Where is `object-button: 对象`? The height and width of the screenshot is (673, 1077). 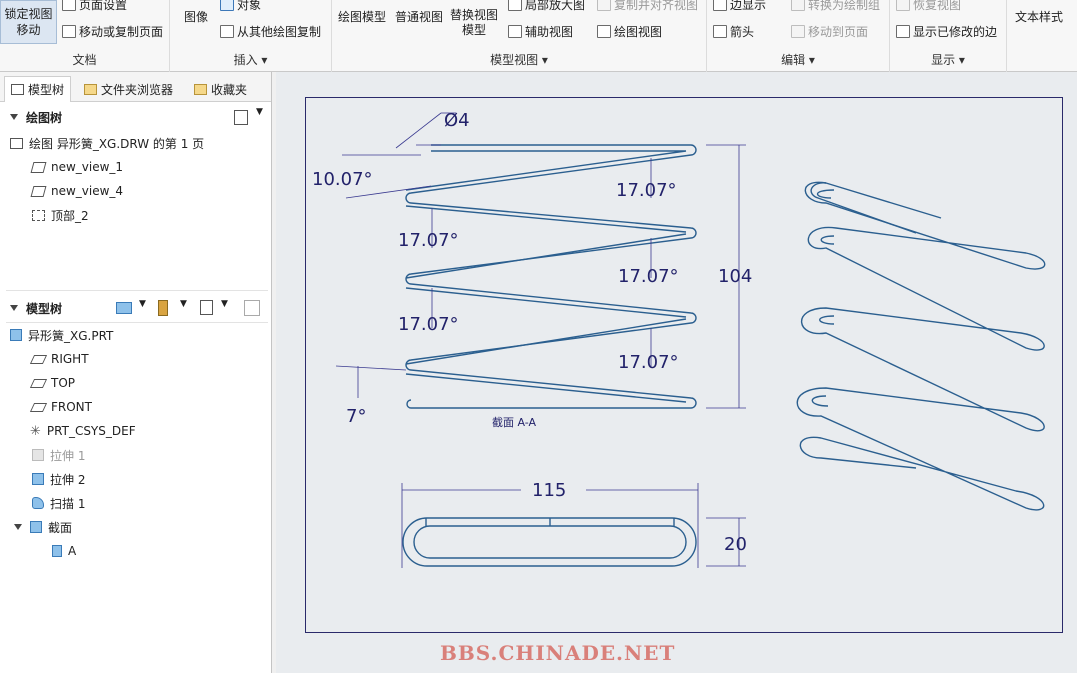 object-button: 对象 is located at coordinates (240, 6).